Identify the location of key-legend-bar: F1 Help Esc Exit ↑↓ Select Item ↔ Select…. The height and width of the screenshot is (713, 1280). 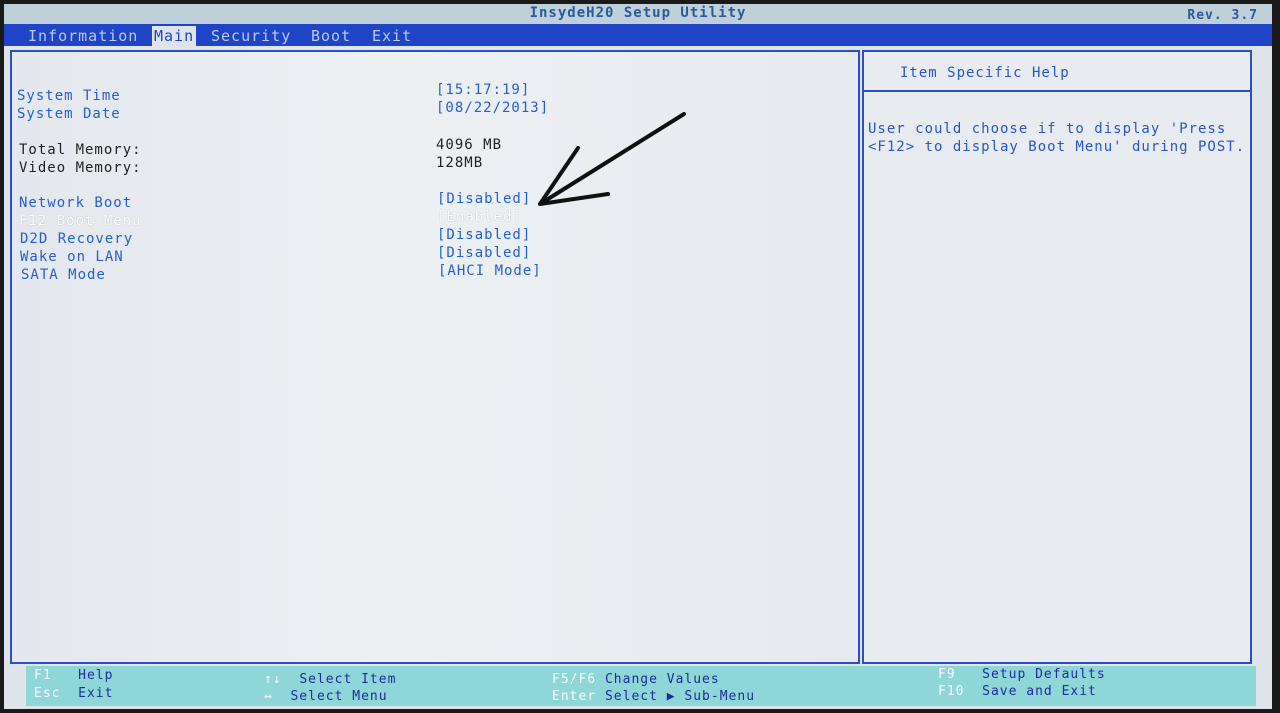
(641, 686).